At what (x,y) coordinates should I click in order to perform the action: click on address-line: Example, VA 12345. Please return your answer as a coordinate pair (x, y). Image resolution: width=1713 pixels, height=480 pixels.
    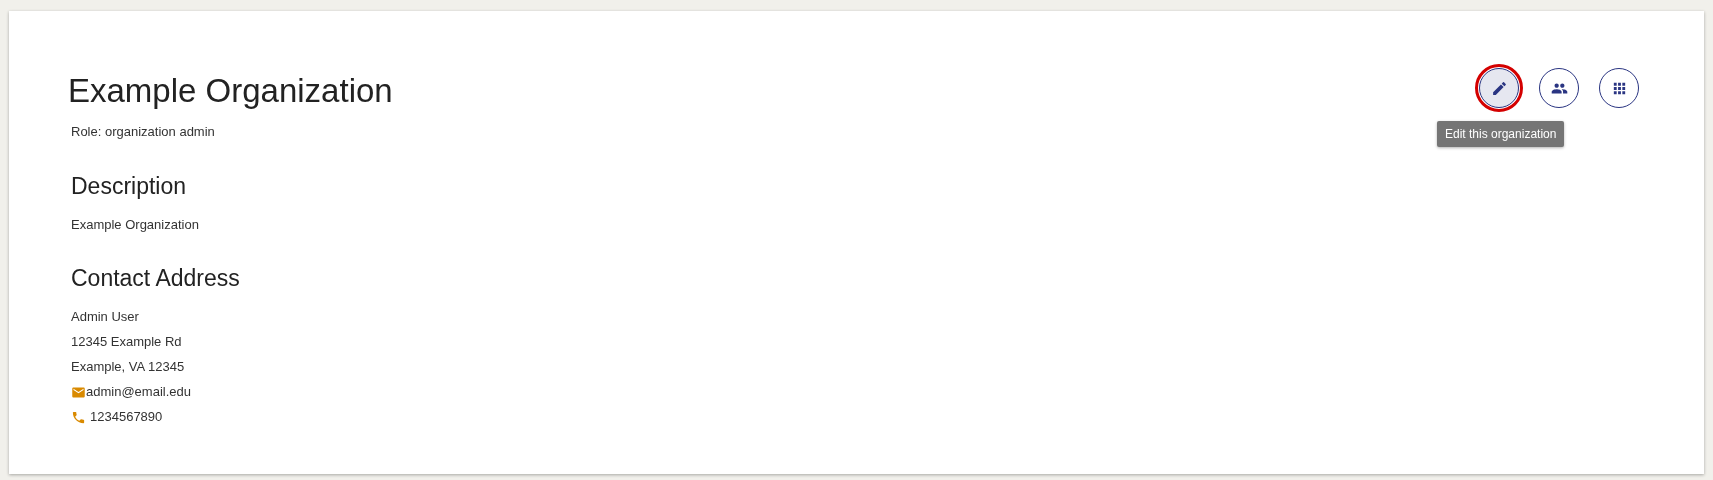
    Looking at the image, I should click on (128, 367).